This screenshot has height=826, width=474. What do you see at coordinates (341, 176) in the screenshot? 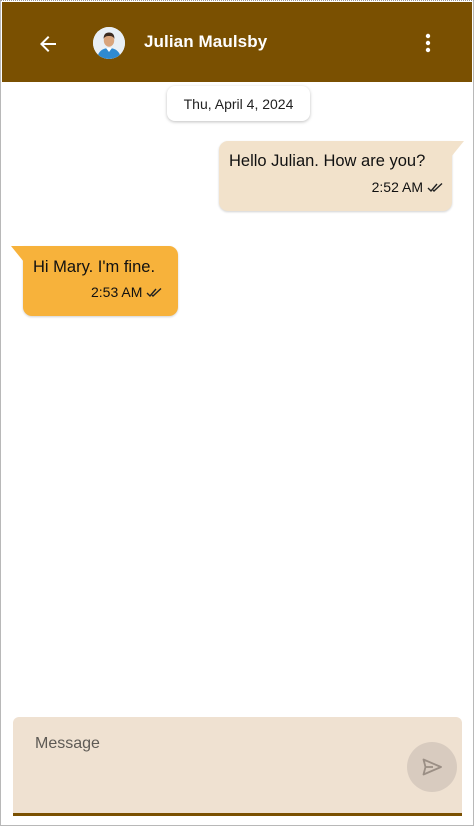
I see `message-bubble-outgoing: Hello Julian. How are you? 2:52 AM` at bounding box center [341, 176].